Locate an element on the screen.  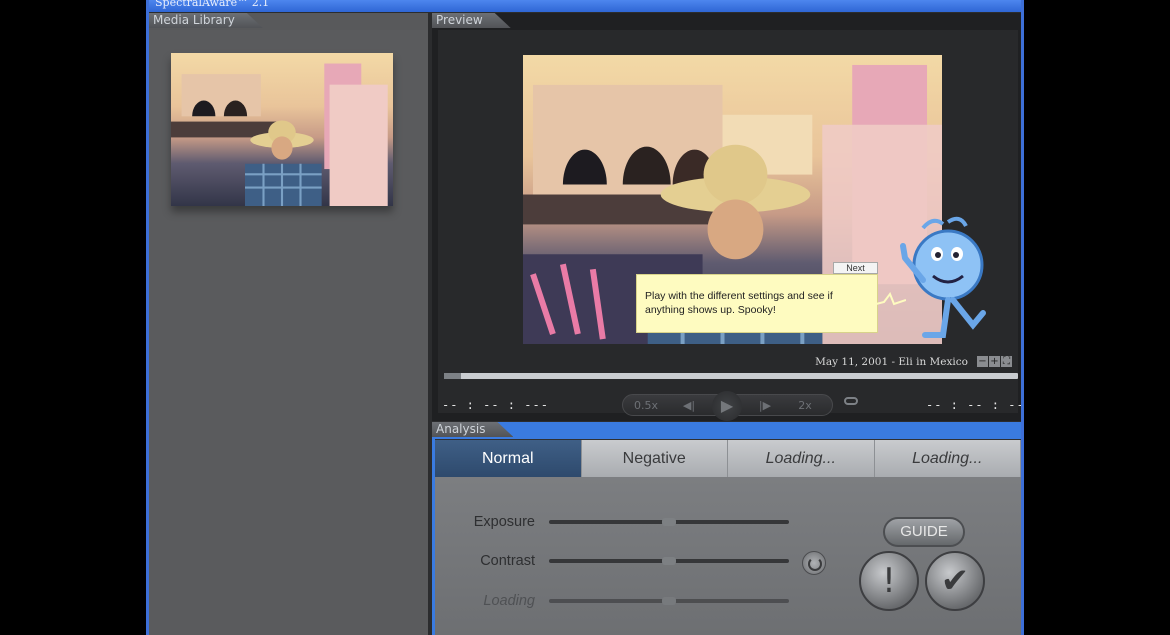
alert-button: ! is located at coordinates (889, 581).